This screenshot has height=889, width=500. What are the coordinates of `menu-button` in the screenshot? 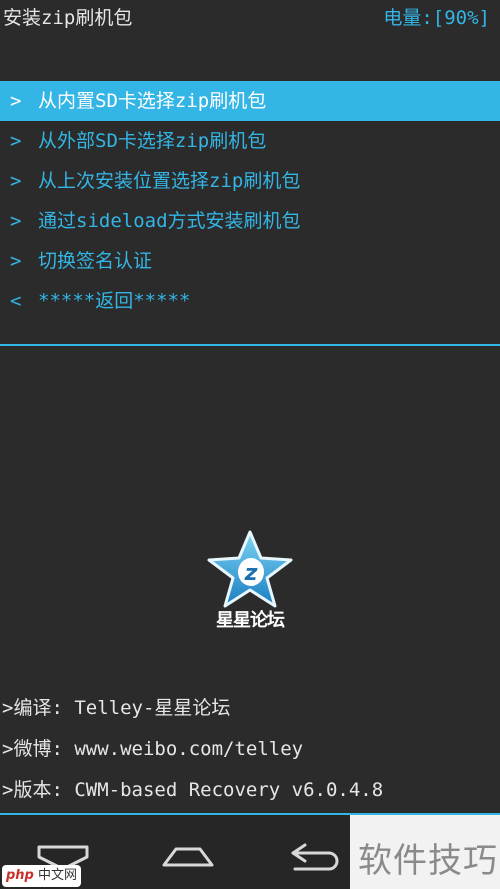 It's located at (188, 855).